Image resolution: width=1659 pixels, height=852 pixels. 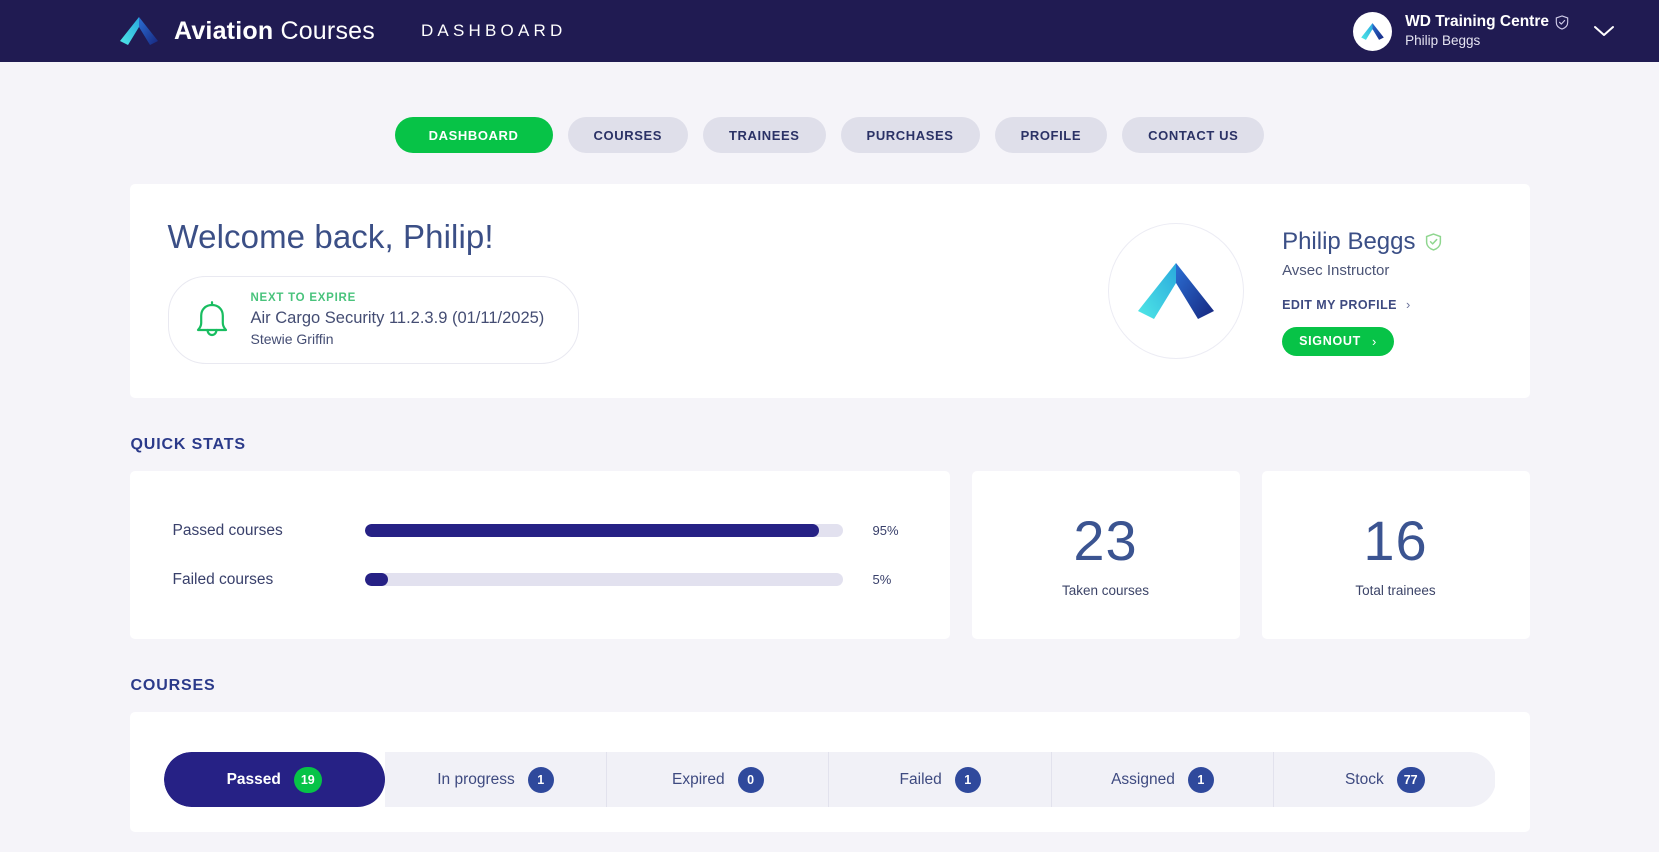 What do you see at coordinates (1193, 135) in the screenshot?
I see `nav-item-contact-us: CONTACT US` at bounding box center [1193, 135].